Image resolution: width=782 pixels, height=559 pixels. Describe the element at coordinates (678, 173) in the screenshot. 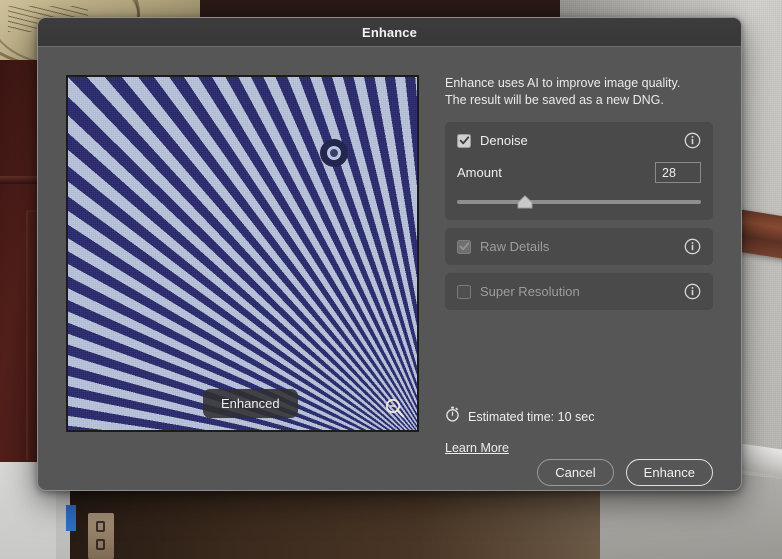

I see `amount-value-field: 28` at that location.